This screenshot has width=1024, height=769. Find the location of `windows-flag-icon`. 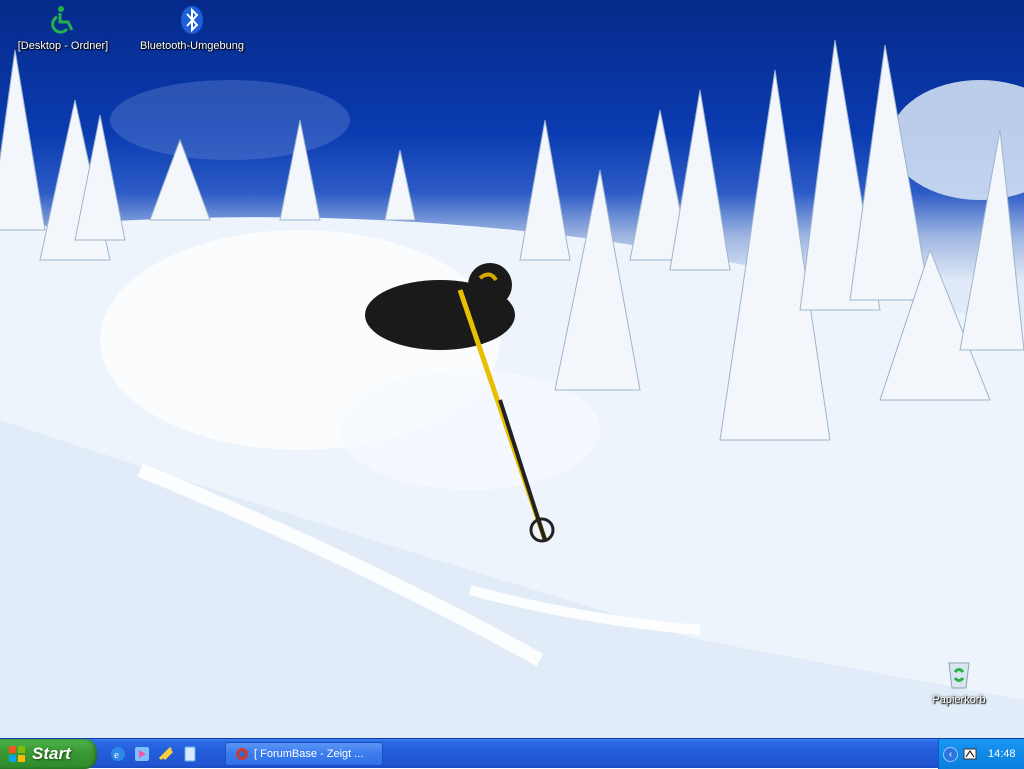

windows-flag-icon is located at coordinates (17, 753).